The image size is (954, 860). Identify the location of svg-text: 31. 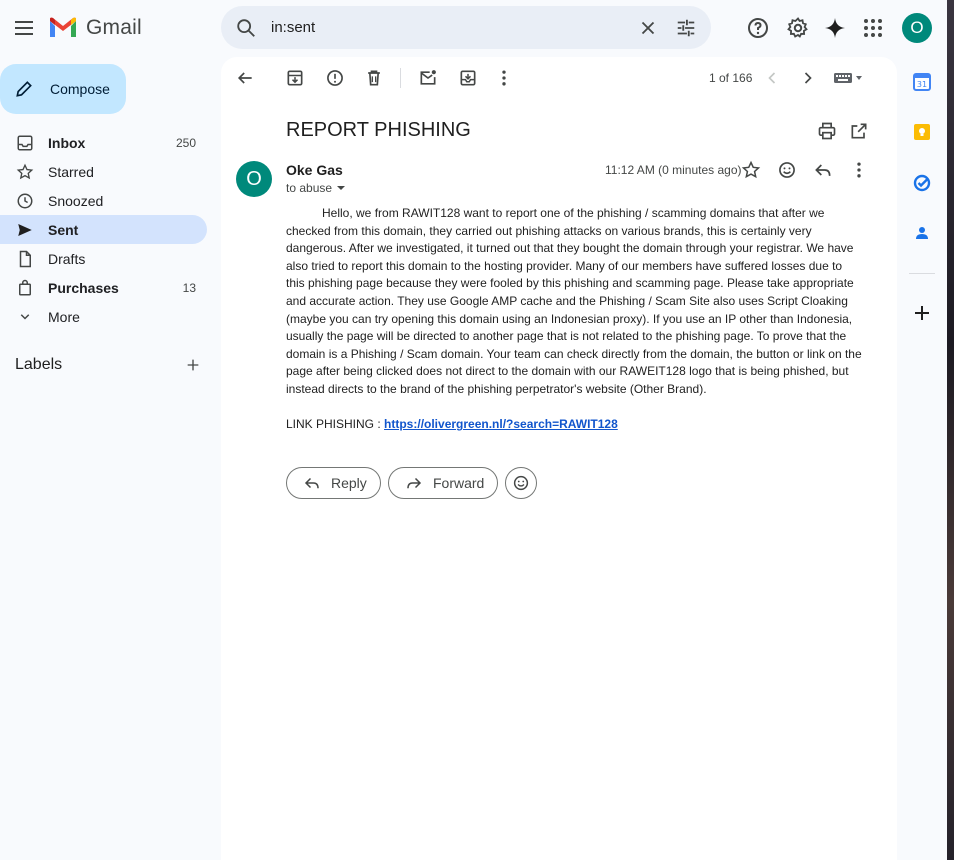
(922, 84).